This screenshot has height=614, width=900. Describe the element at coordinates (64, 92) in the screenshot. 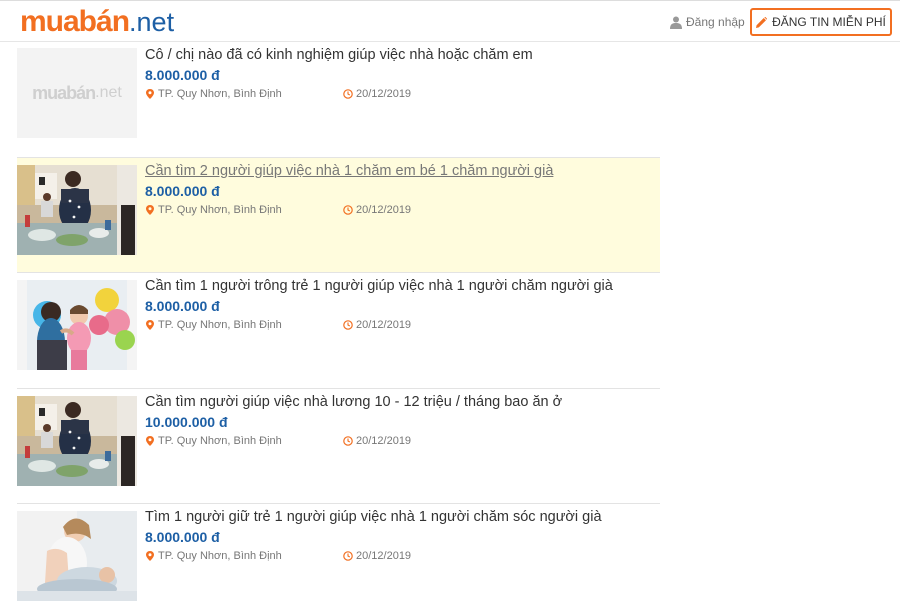

I see `placeholder-logo-main: muabán` at that location.